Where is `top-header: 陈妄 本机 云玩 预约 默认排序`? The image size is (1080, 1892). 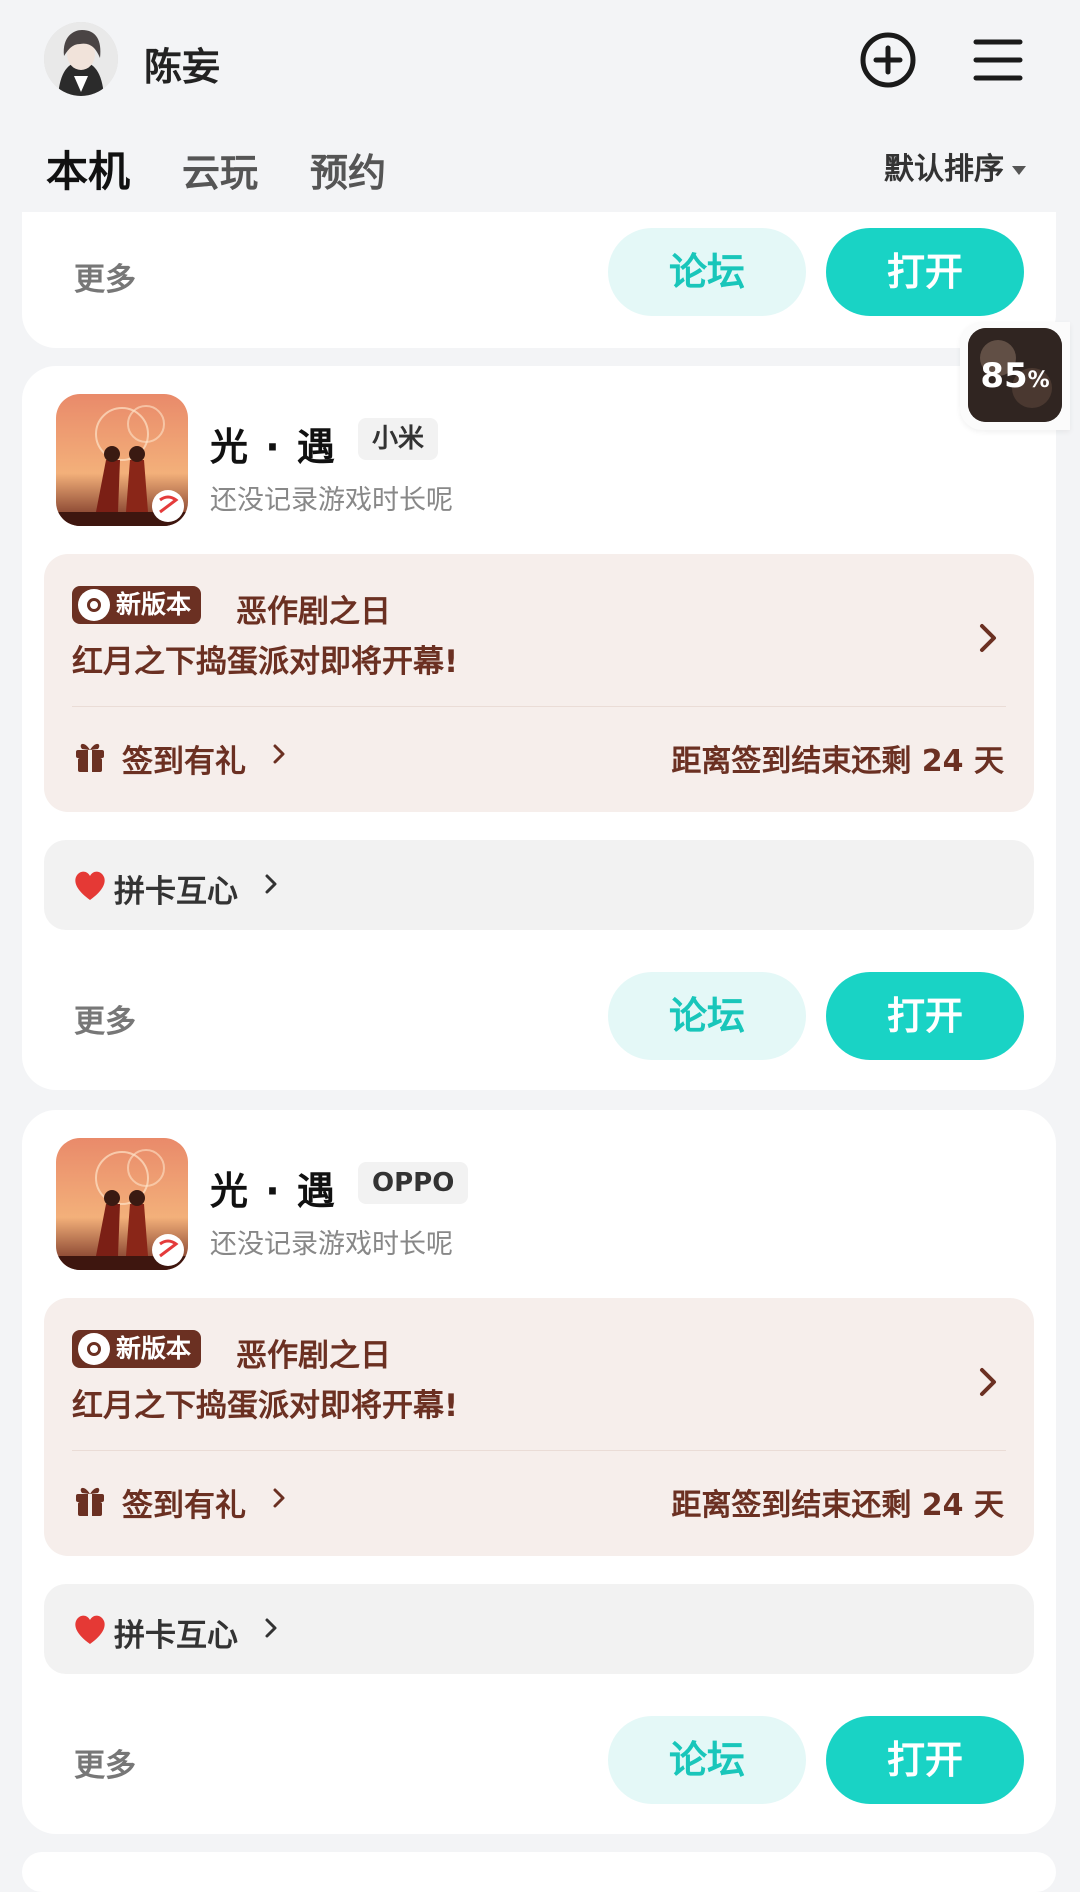
top-header: 陈妄 本机 云玩 预约 默认排序 is located at coordinates (540, 105).